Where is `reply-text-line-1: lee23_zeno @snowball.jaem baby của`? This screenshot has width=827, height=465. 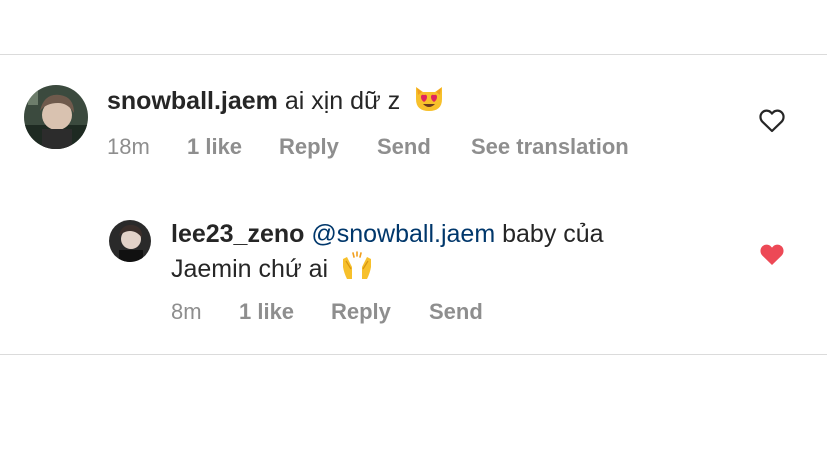
reply-text-line-1: lee23_zeno @snowball.jaem baby của is located at coordinates (387, 234).